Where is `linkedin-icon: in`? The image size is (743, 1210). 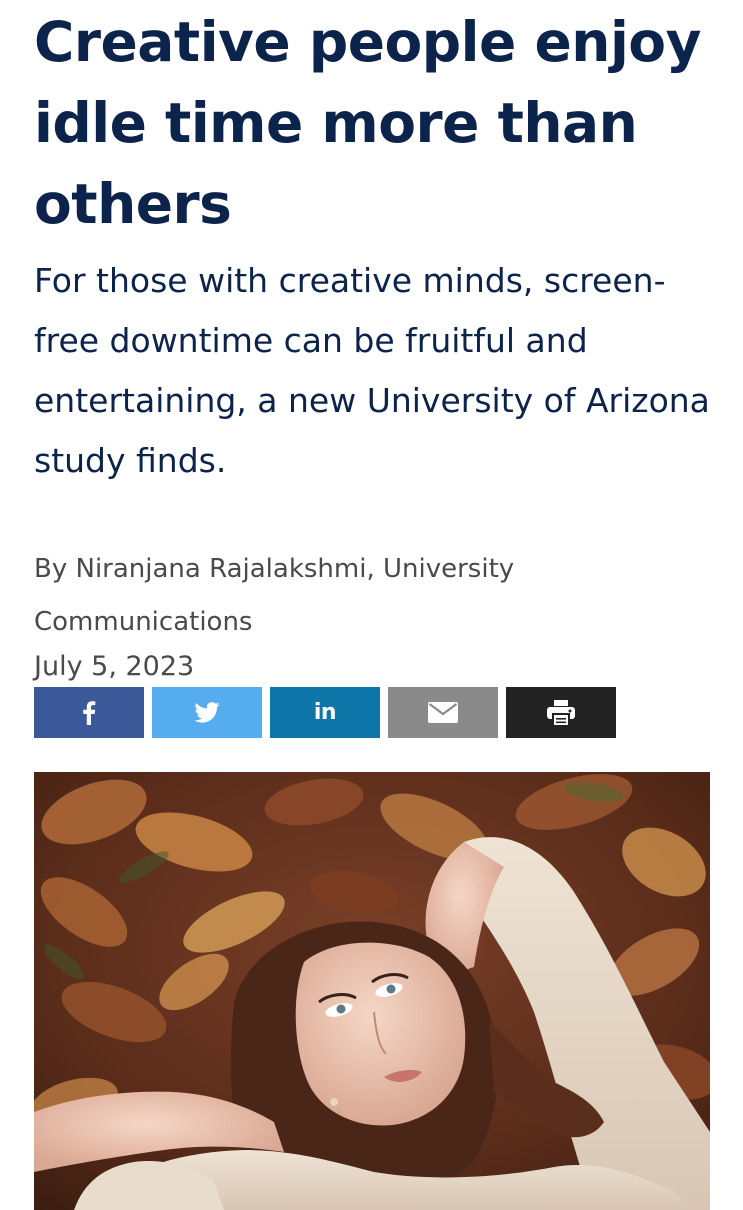
linkedin-icon: in is located at coordinates (325, 712).